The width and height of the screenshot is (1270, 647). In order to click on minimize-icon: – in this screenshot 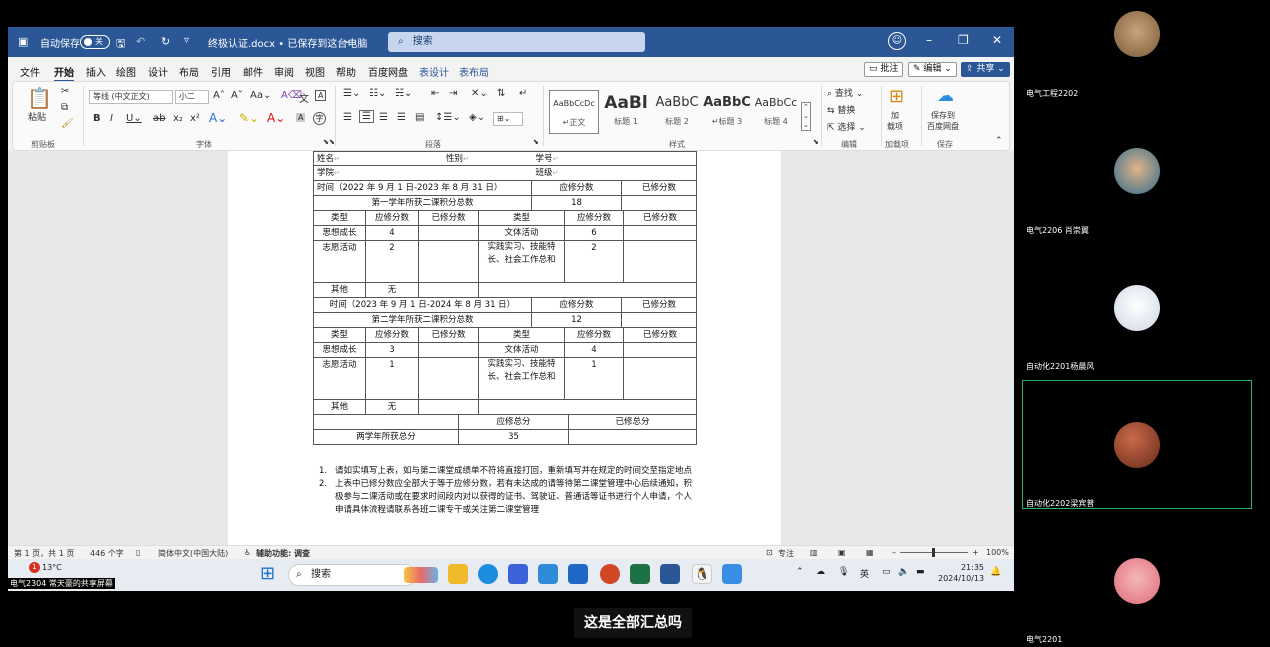, I will do `click(929, 40)`.